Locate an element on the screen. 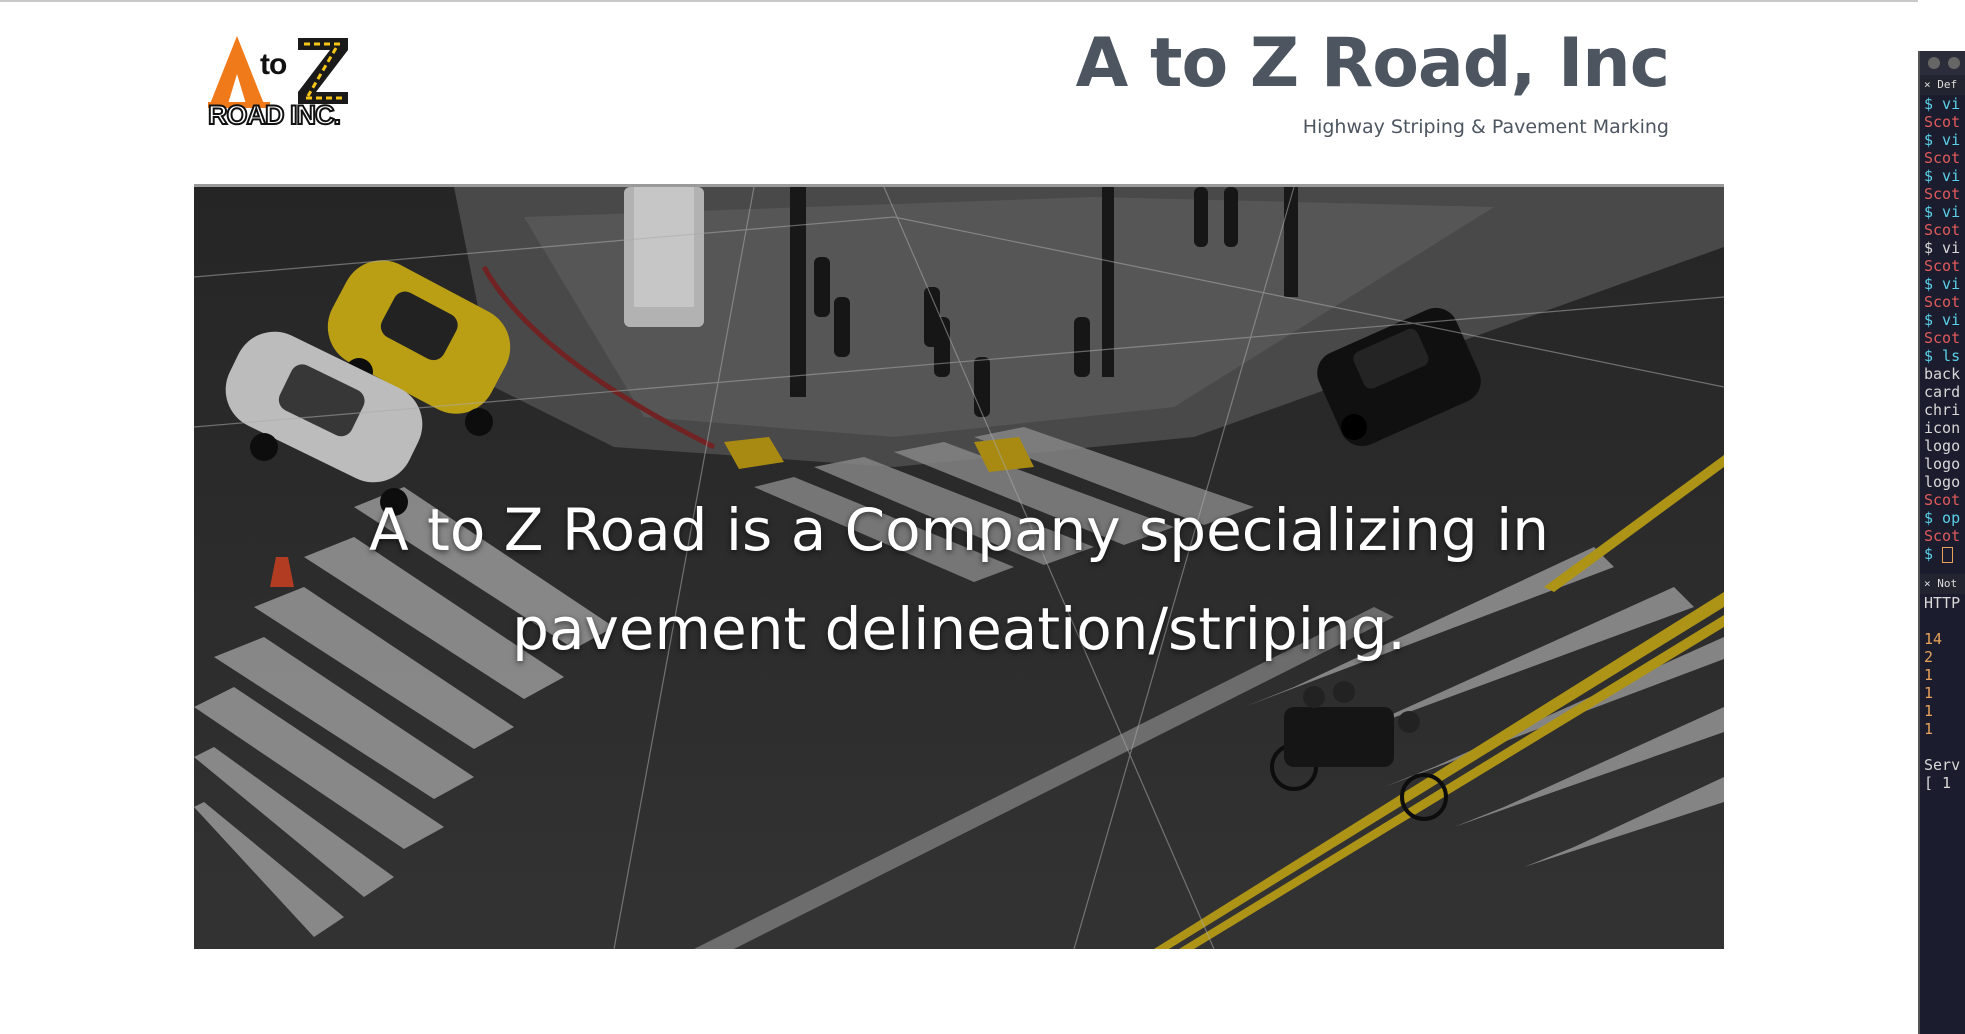  top-divider is located at coordinates (959, 1).